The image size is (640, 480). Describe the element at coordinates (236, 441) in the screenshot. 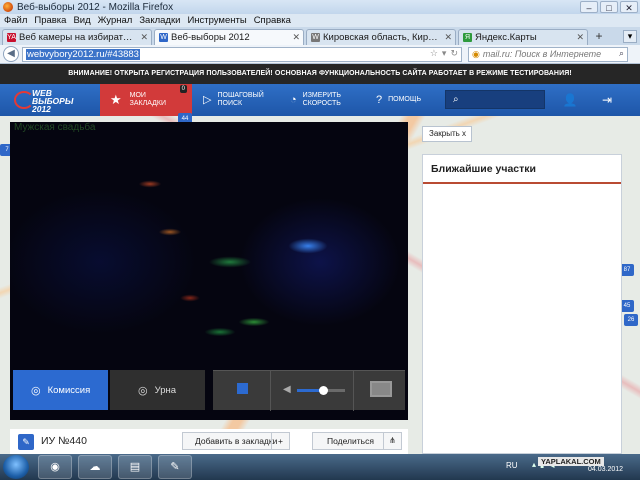

I see `add-bookmark-button: Добавить в закладки +` at that location.